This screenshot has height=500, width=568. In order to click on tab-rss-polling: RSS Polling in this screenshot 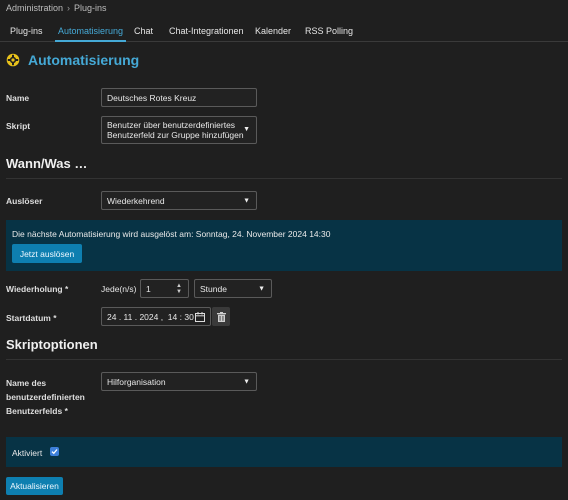, I will do `click(329, 31)`.